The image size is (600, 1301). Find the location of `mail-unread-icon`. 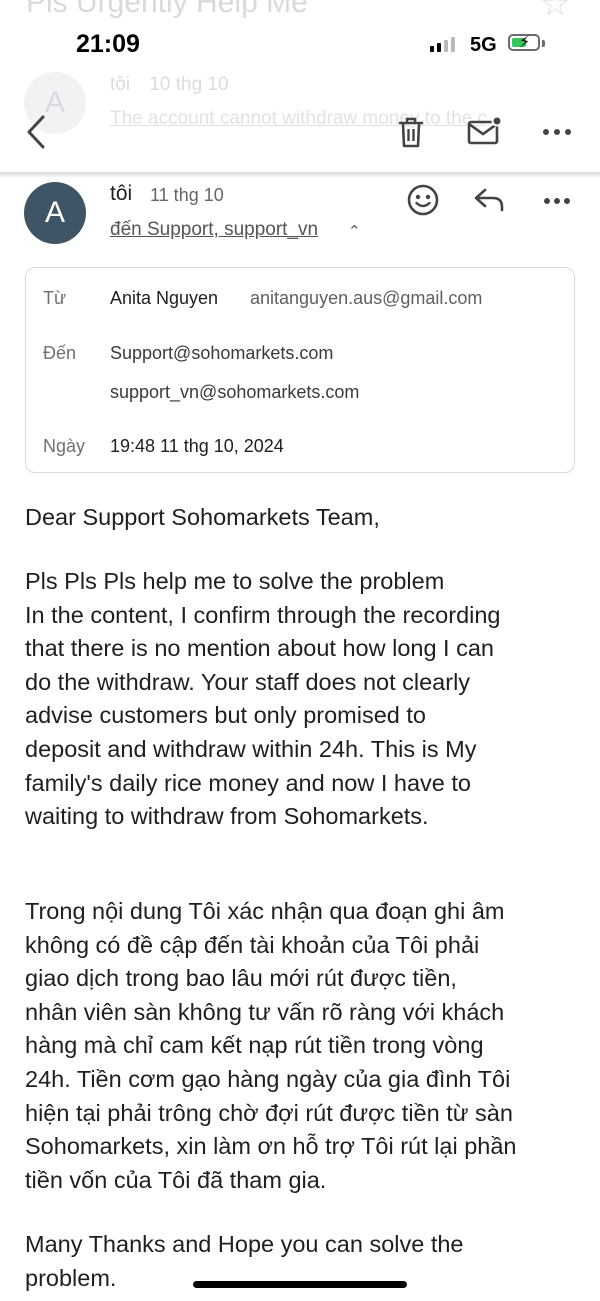

mail-unread-icon is located at coordinates (485, 130).